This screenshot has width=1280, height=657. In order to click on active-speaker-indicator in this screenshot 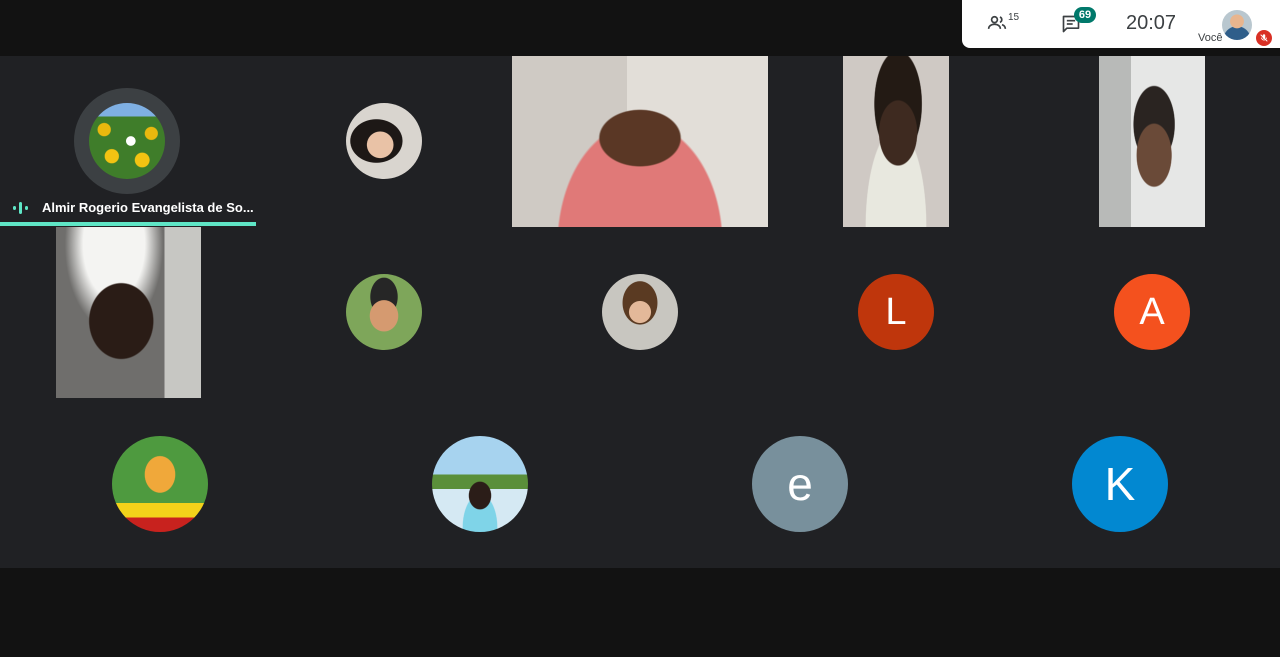, I will do `click(128, 224)`.